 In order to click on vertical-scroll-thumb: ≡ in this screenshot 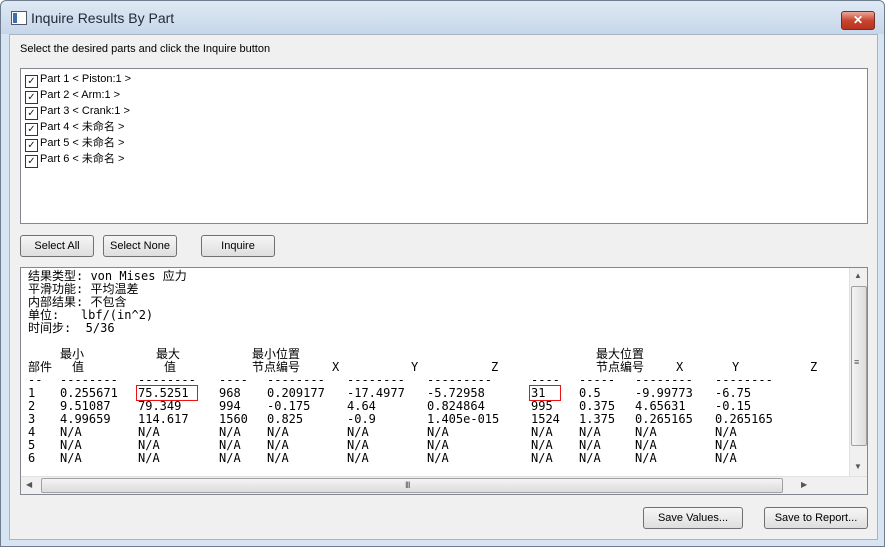, I will do `click(859, 366)`.